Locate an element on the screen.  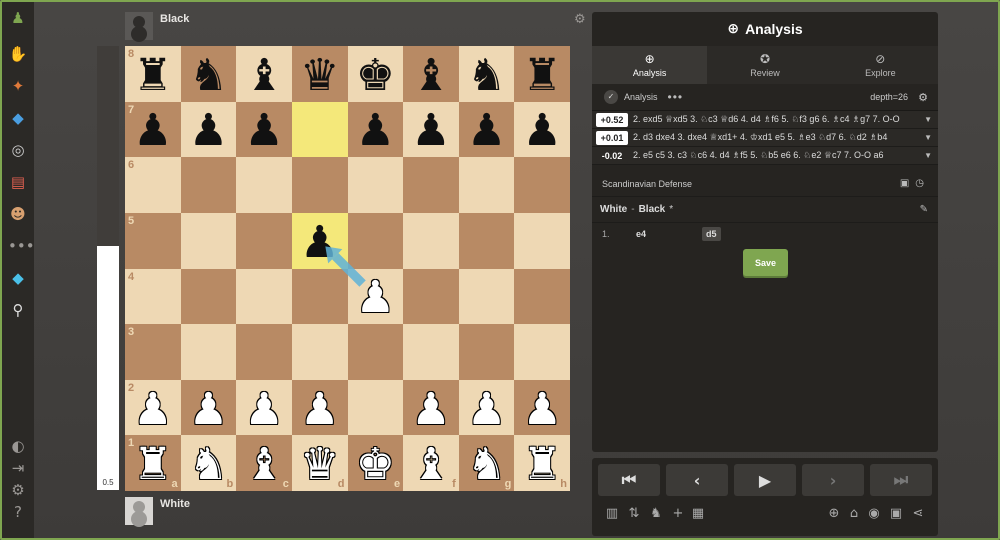
square-d4 is located at coordinates (319, 296).